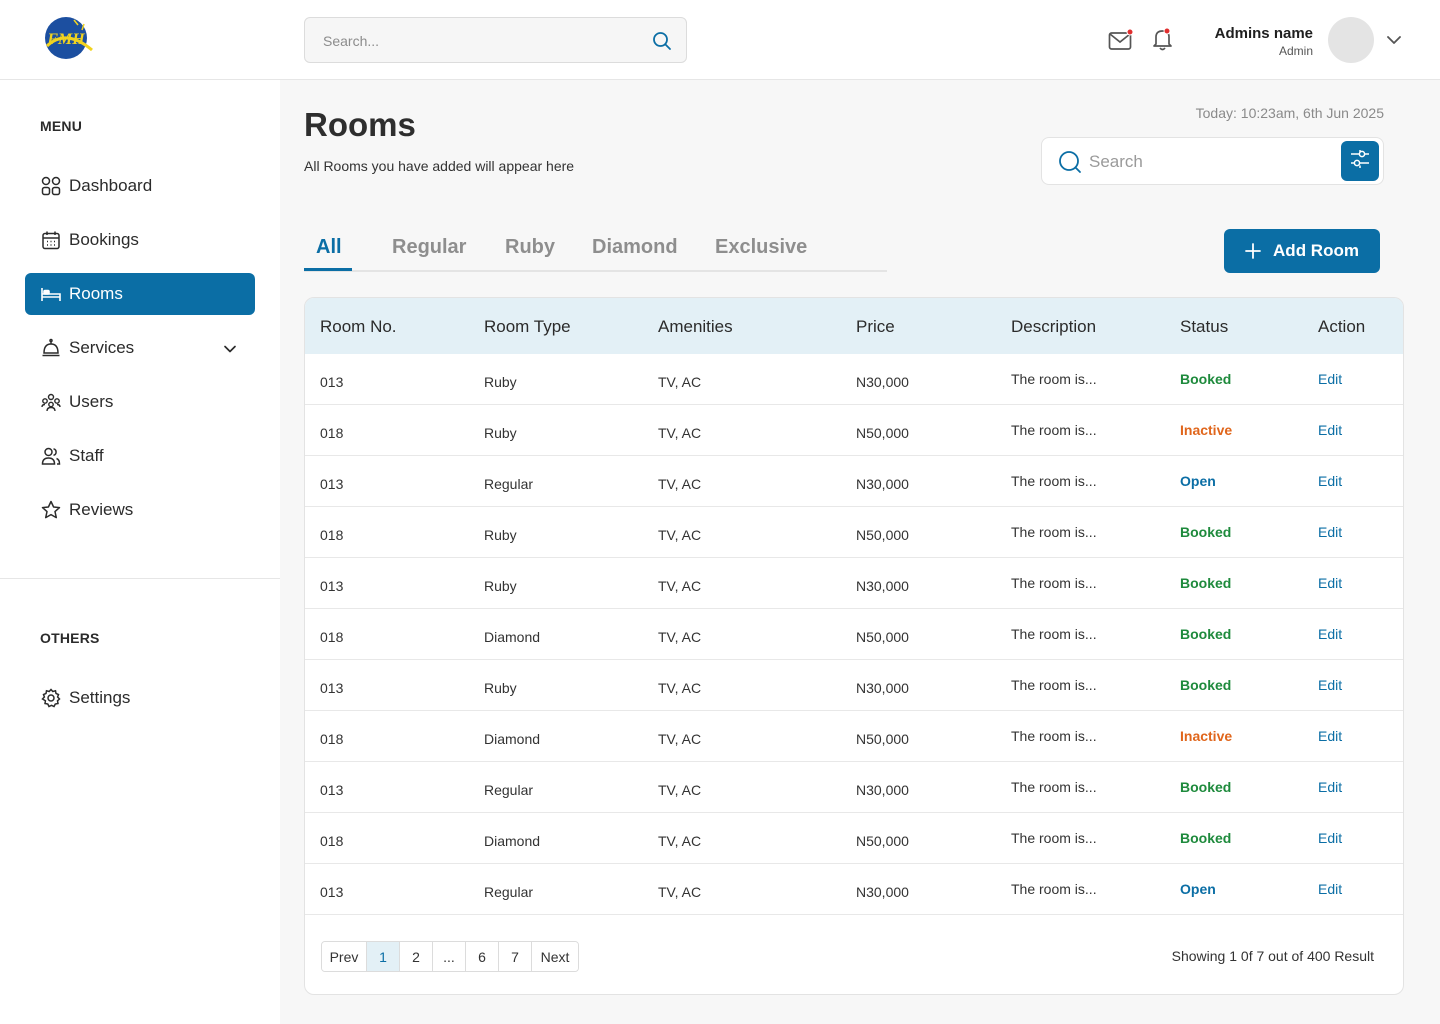 The height and width of the screenshot is (1024, 1440). Describe the element at coordinates (530, 247) in the screenshot. I see `tab-ruby: Ruby` at that location.